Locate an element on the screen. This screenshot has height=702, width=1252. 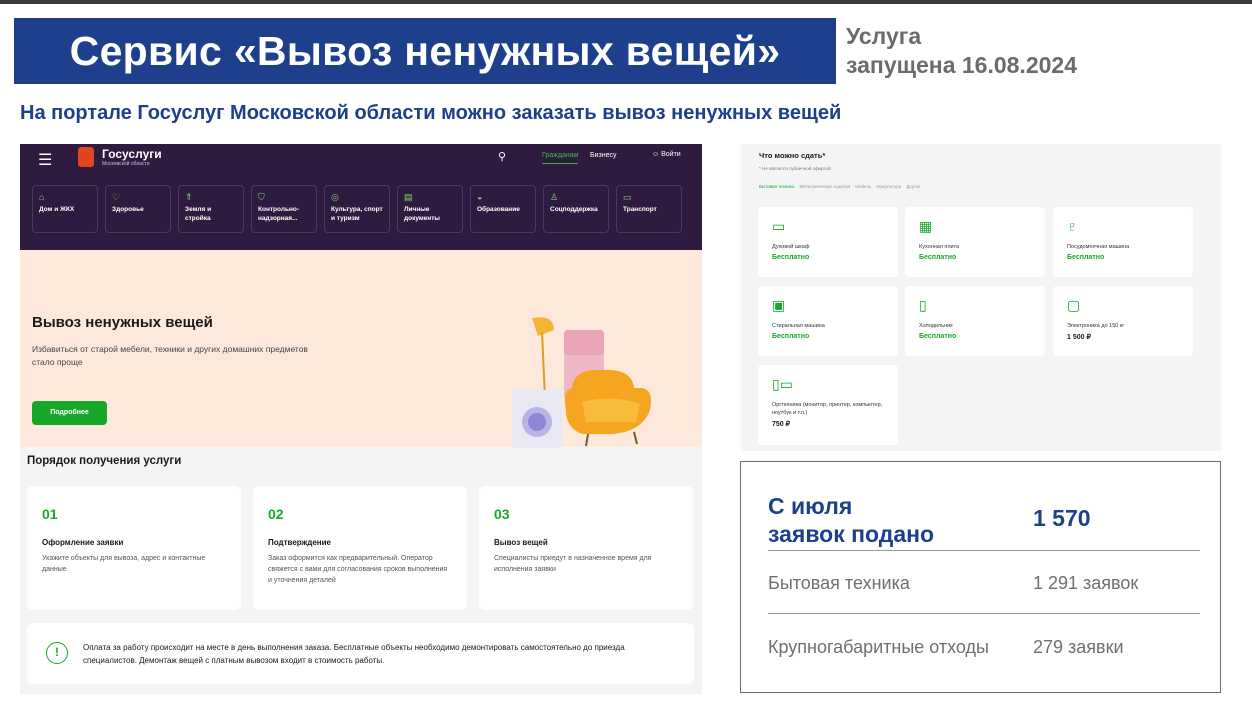
nav-business-tab: Бизнесу is located at coordinates (603, 155).